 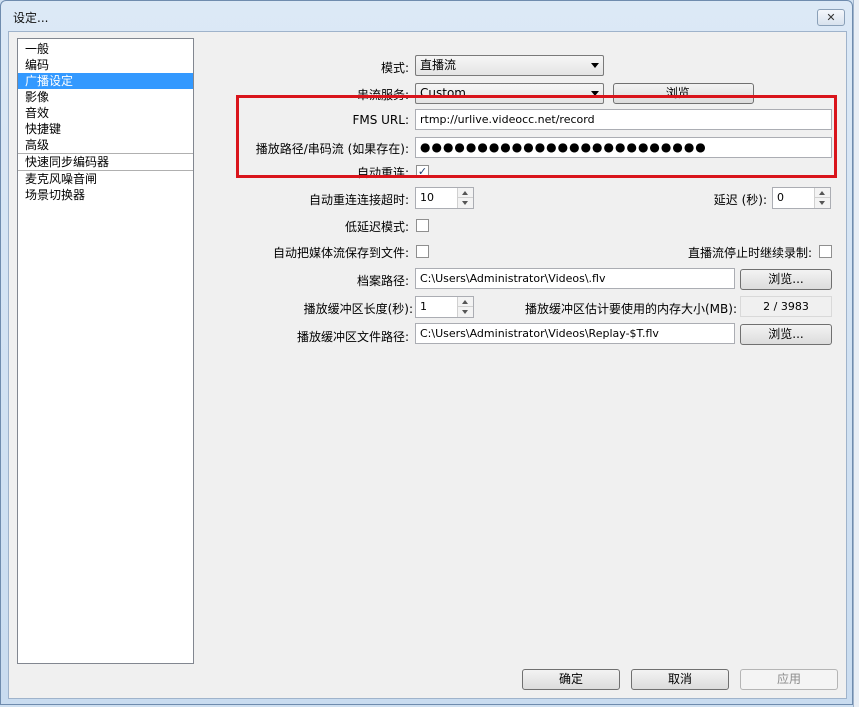 I want to click on mode-select: 直播流, so click(x=509, y=65).